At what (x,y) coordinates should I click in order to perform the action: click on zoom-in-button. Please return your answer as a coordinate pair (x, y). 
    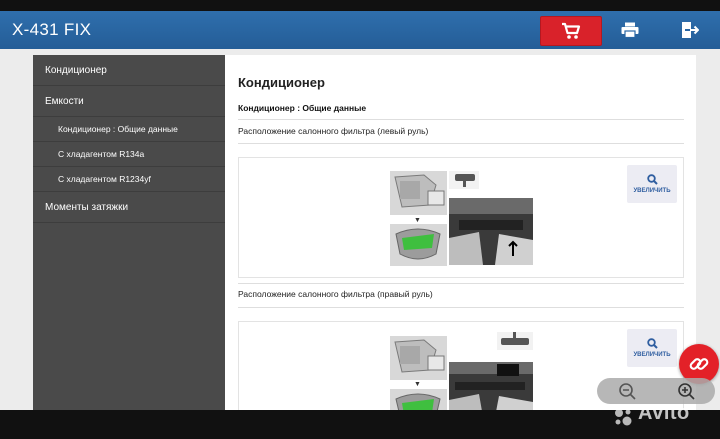
    Looking at the image, I should click on (685, 391).